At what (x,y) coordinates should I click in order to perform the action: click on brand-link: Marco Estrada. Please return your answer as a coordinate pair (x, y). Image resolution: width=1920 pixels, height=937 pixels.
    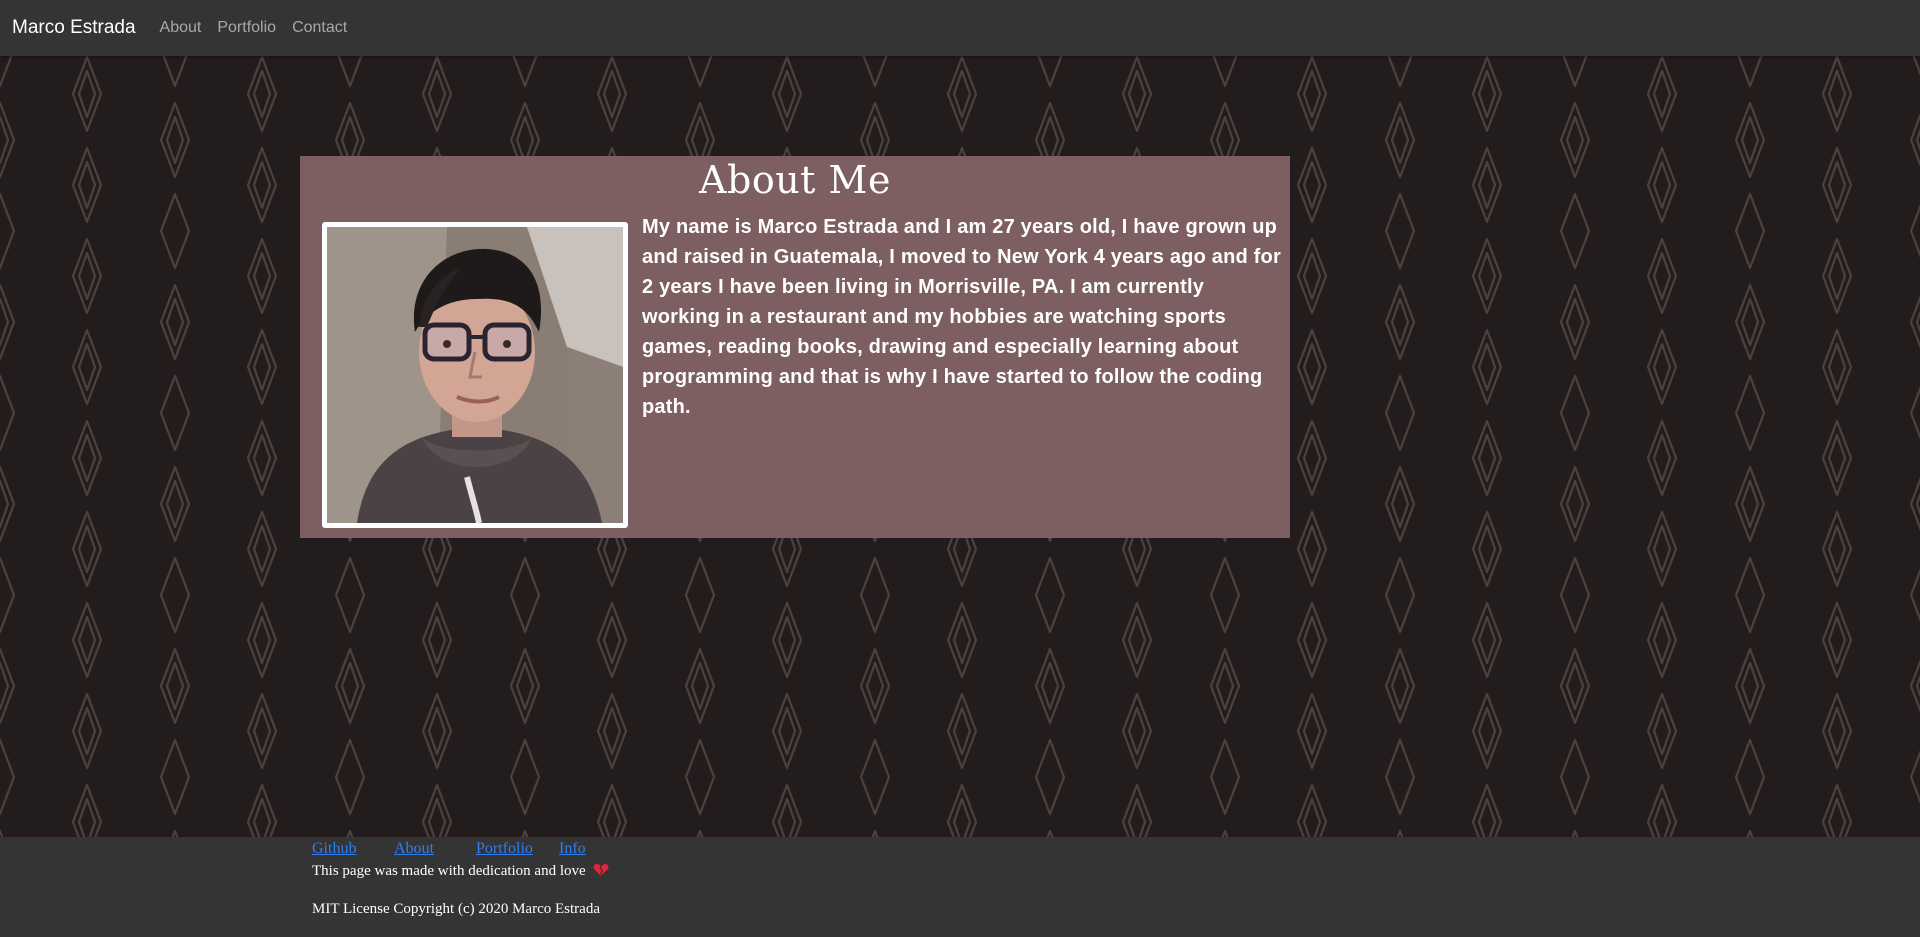
    Looking at the image, I should click on (74, 28).